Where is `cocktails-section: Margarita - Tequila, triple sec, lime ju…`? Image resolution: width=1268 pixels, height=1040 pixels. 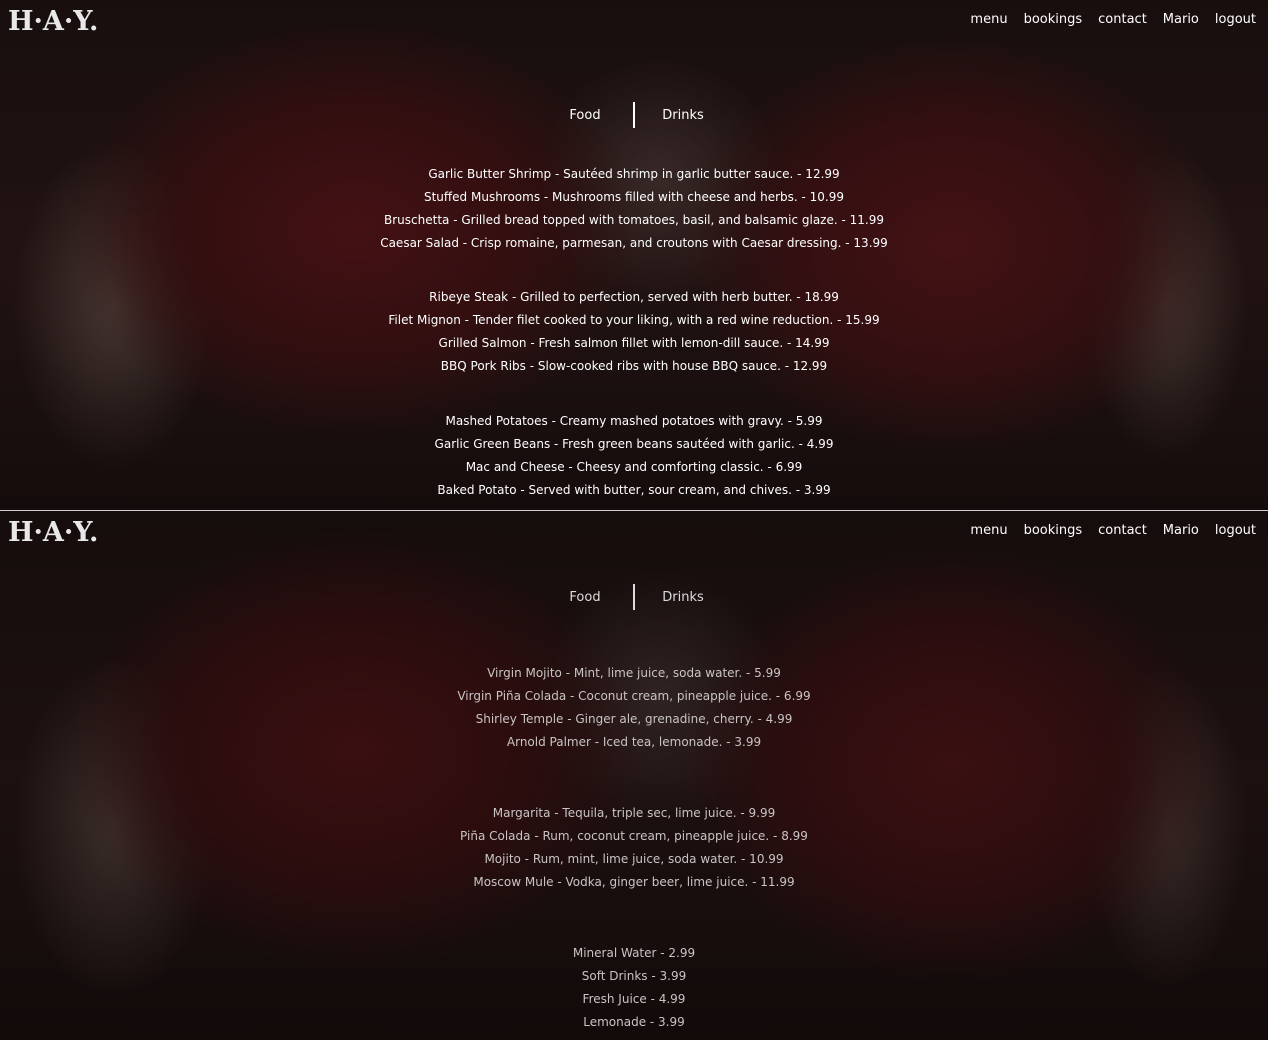 cocktails-section: Margarita - Tequila, triple sec, lime ju… is located at coordinates (634, 848).